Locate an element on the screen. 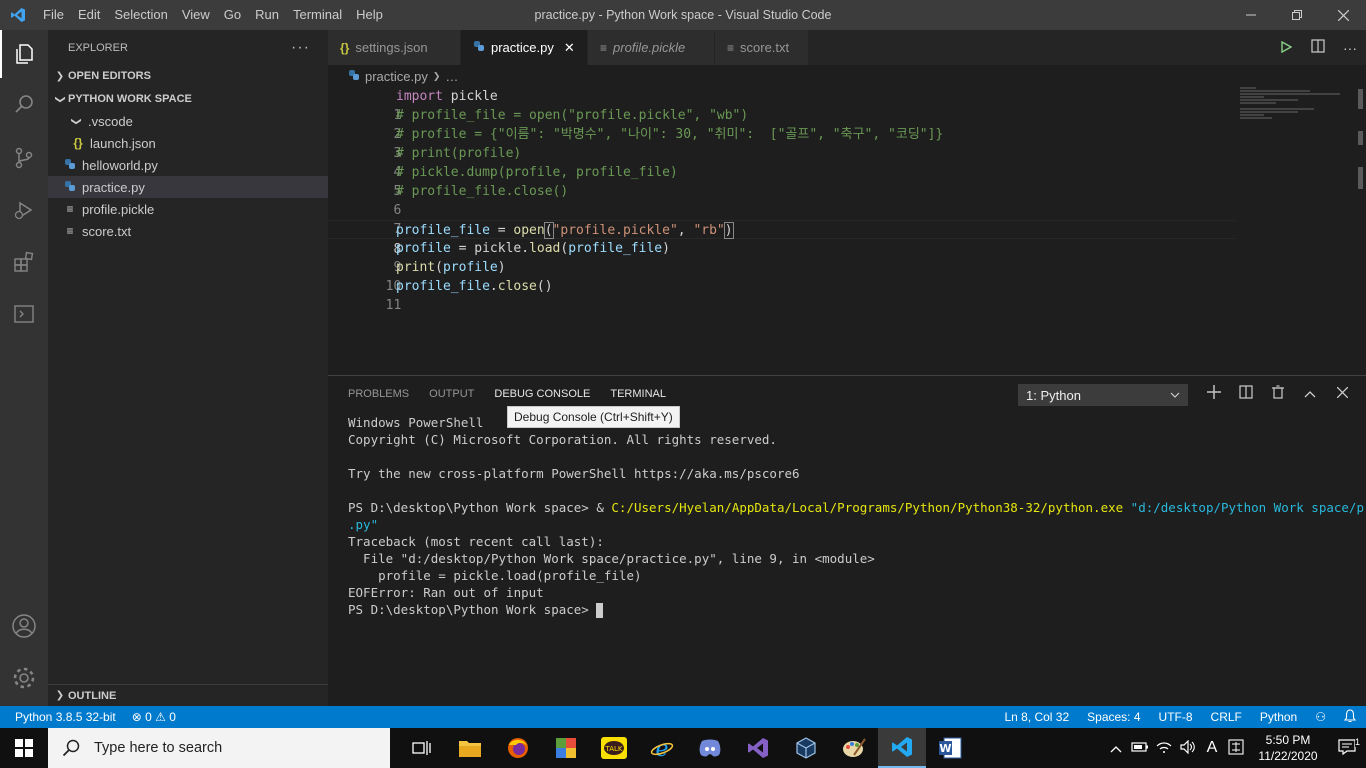 This screenshot has height=768, width=1366. tree-file-score-txt: ≡ score.txt is located at coordinates (188, 231).